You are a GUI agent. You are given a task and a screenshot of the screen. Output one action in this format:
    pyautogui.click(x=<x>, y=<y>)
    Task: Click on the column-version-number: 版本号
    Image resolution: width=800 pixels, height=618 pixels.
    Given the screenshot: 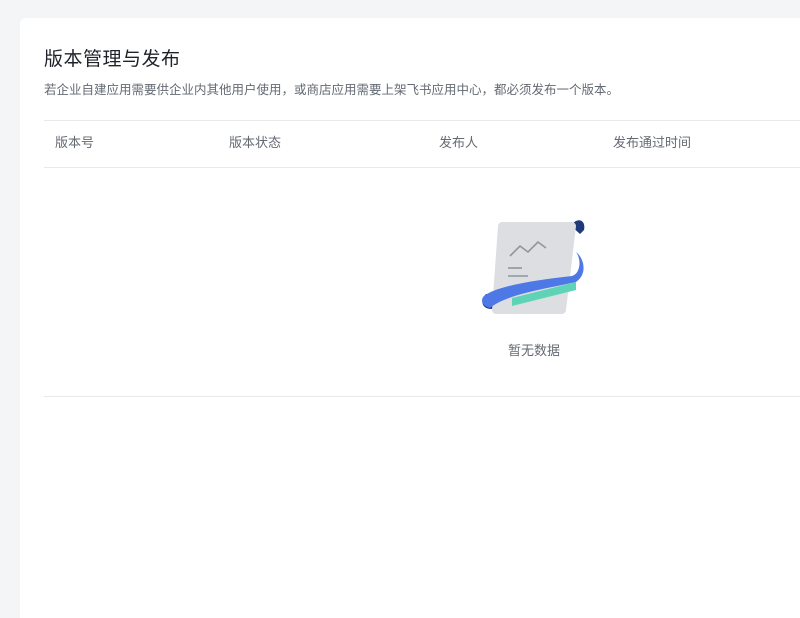 What is the action you would take?
    pyautogui.click(x=75, y=143)
    